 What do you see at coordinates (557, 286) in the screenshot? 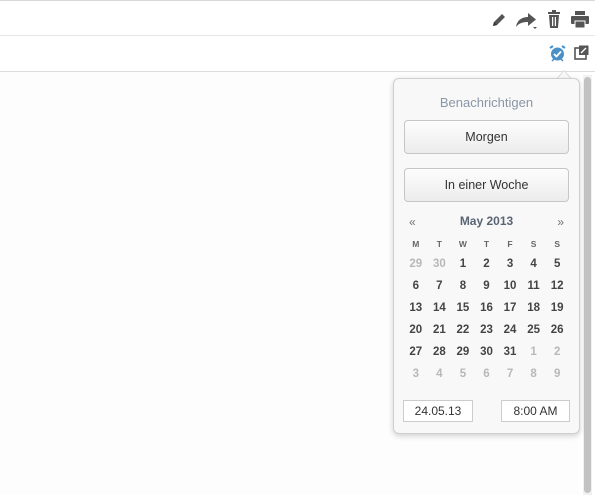
I see `calendar-day: 12` at bounding box center [557, 286].